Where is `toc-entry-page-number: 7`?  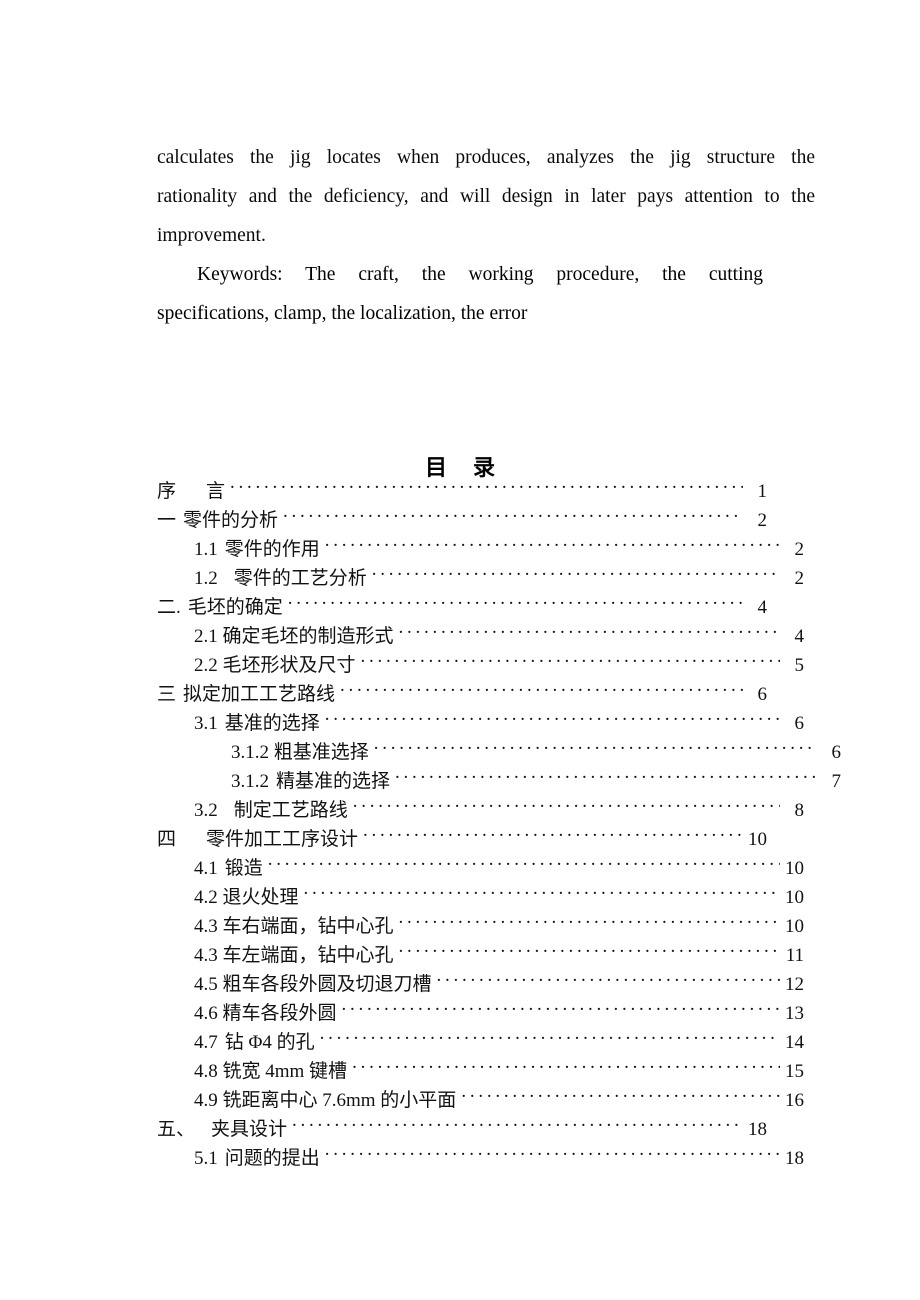
toc-entry-page-number: 7 is located at coordinates (836, 781).